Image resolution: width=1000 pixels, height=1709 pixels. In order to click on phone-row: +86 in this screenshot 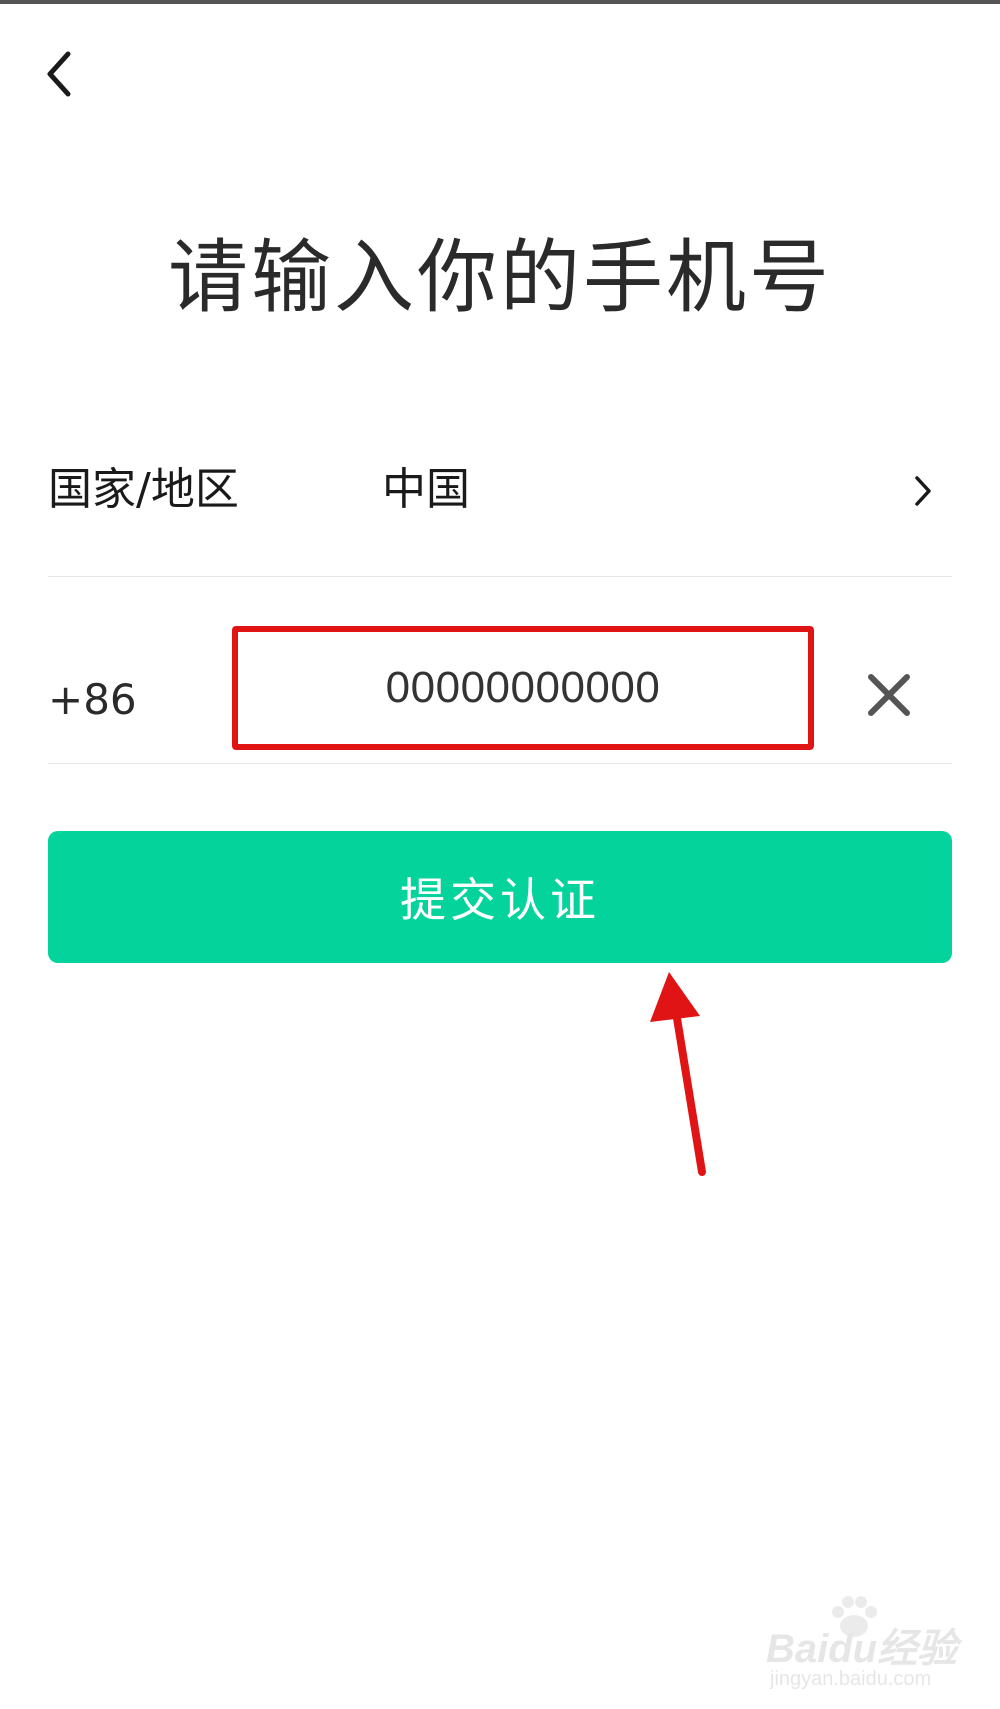, I will do `click(500, 694)`.